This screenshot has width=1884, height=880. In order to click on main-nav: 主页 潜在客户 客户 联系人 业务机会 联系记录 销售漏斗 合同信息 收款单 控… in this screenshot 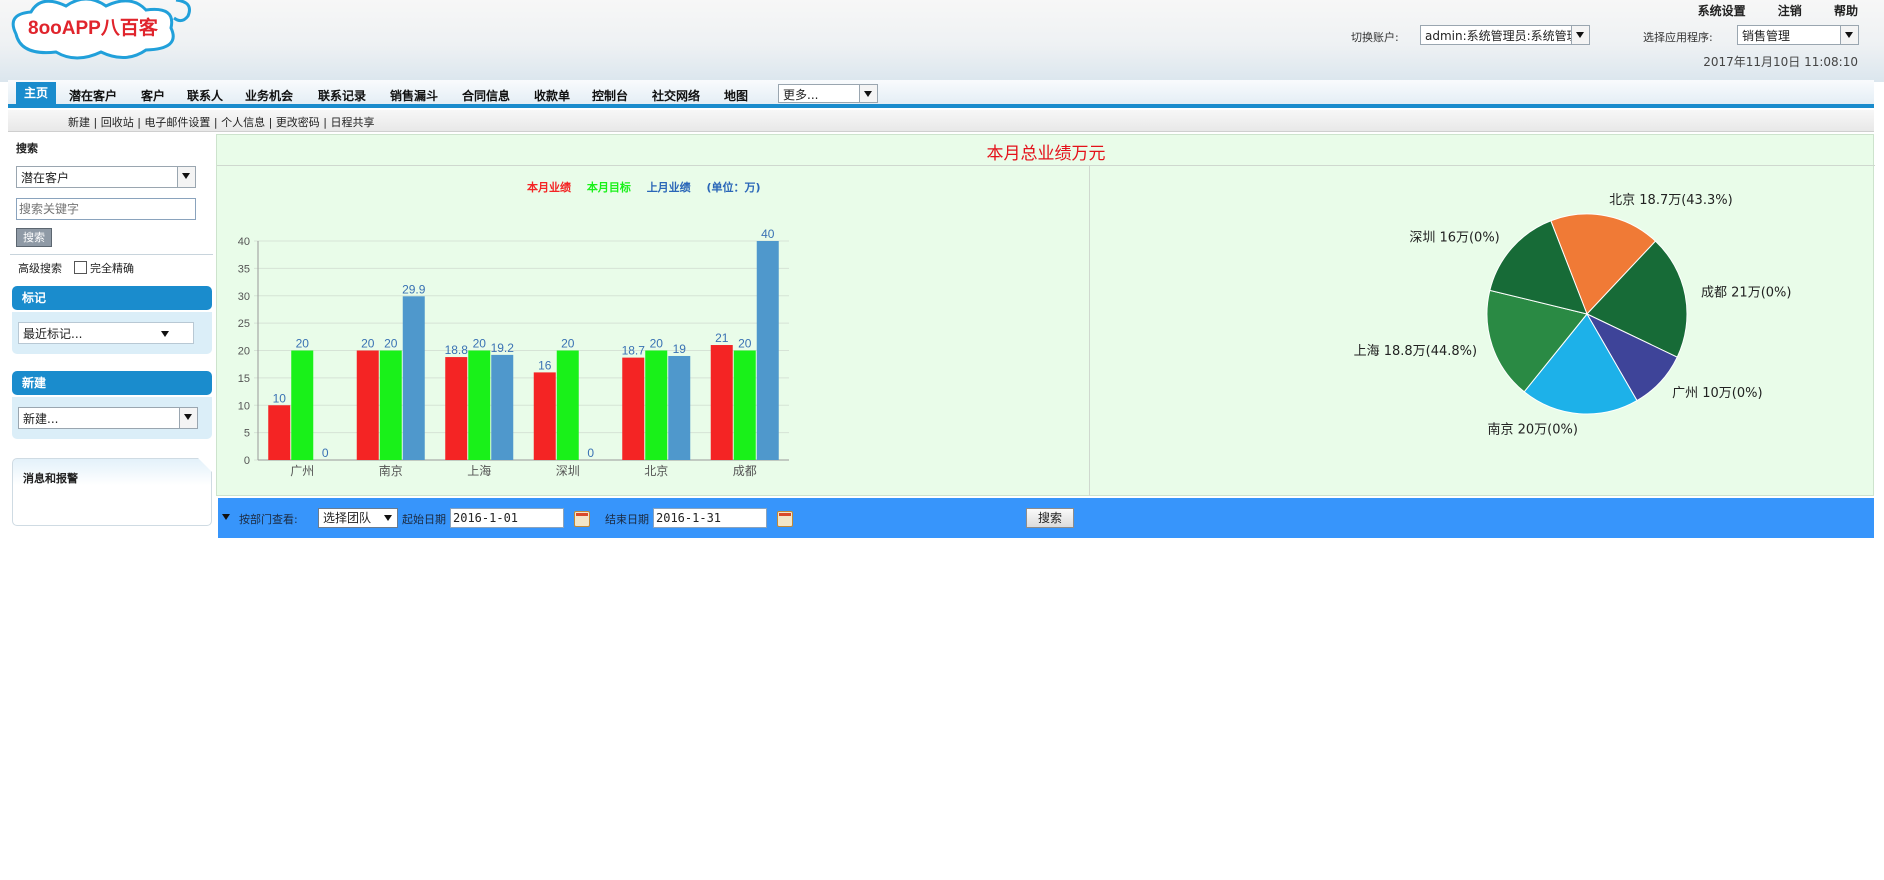, I will do `click(941, 94)`.